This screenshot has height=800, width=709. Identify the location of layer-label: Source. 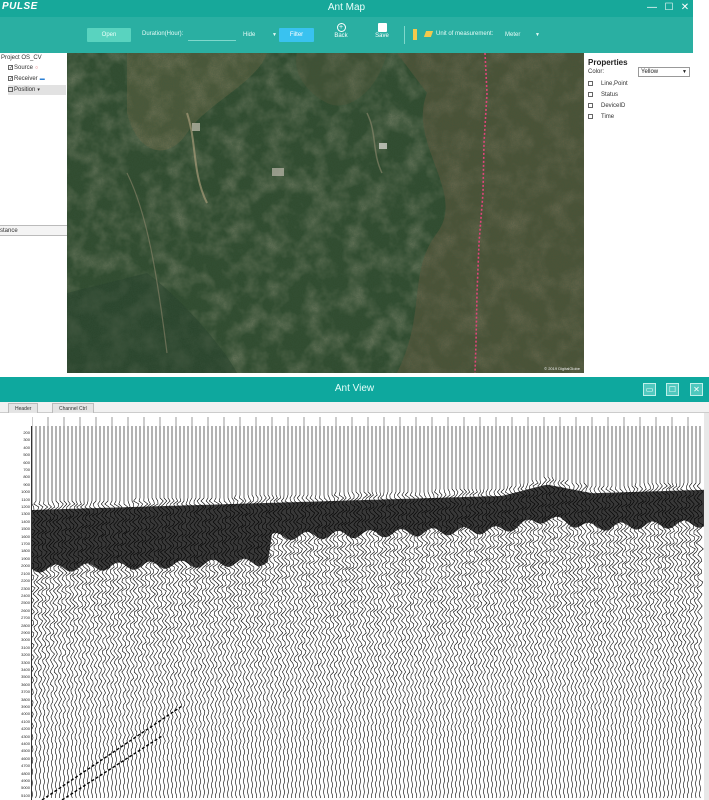
(24, 68).